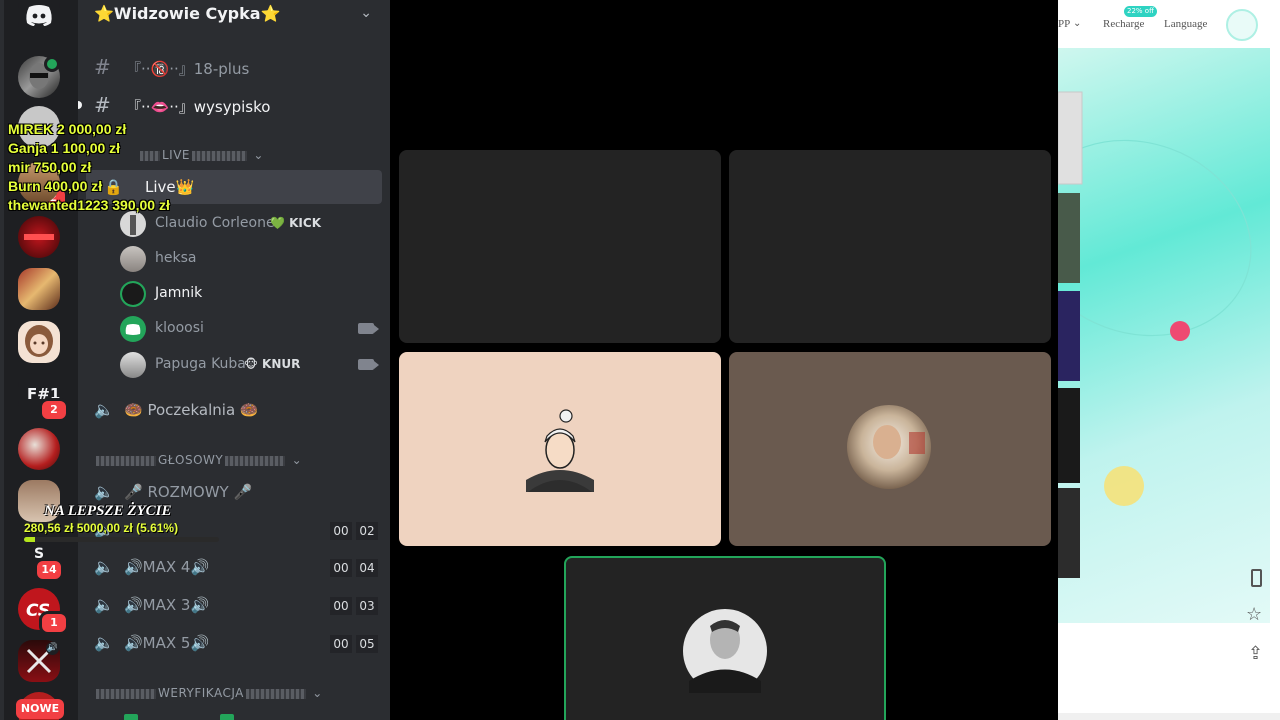  I want to click on user-avatar, so click(1242, 25).